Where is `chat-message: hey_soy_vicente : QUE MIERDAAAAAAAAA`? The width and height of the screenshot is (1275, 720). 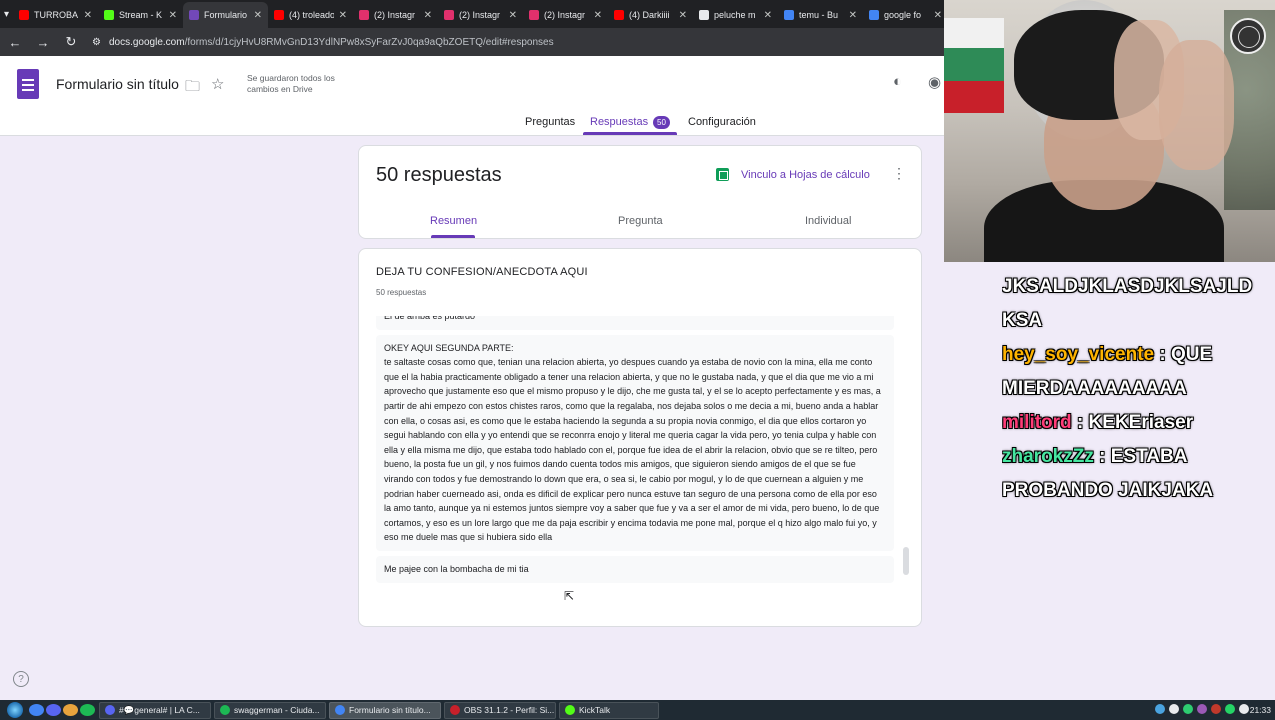
chat-message: hey_soy_vicente : QUE MIERDAAAAAAAAA is located at coordinates (1138, 372).